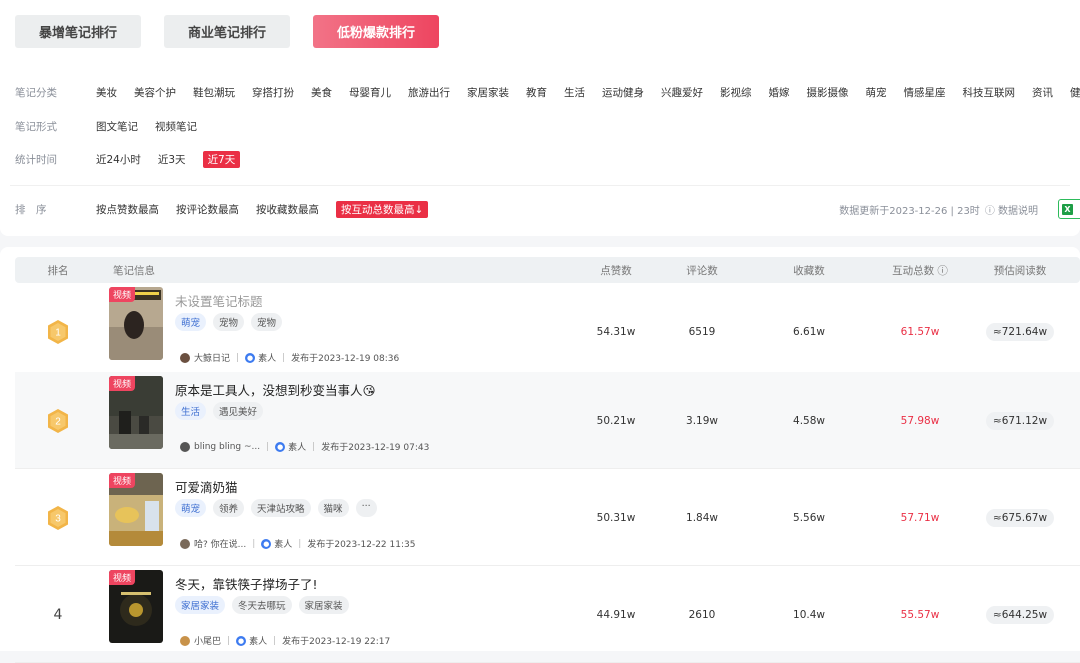 The image size is (1080, 663). Describe the element at coordinates (134, 270) in the screenshot. I see `header-note-info: 笔记信息` at that location.